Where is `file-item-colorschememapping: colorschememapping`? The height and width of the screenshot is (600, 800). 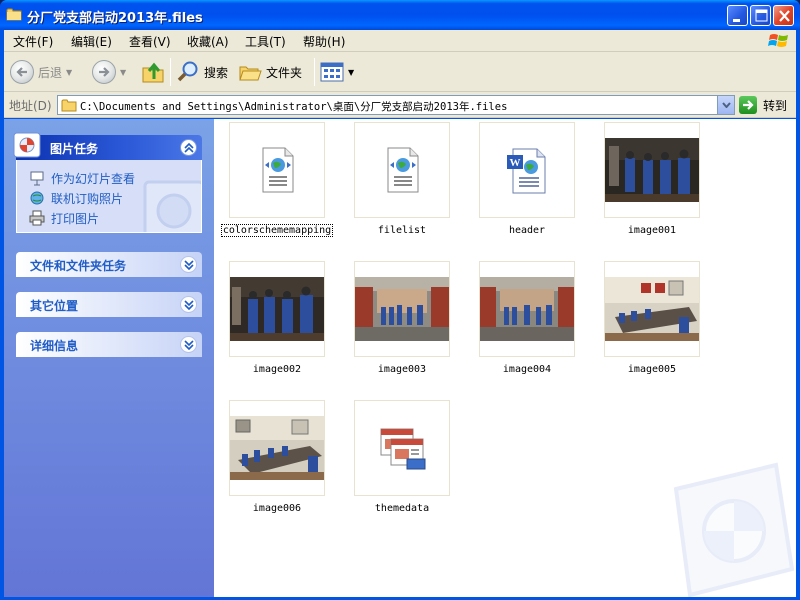
file-item-colorschememapping: colorschememapping is located at coordinates (275, 182).